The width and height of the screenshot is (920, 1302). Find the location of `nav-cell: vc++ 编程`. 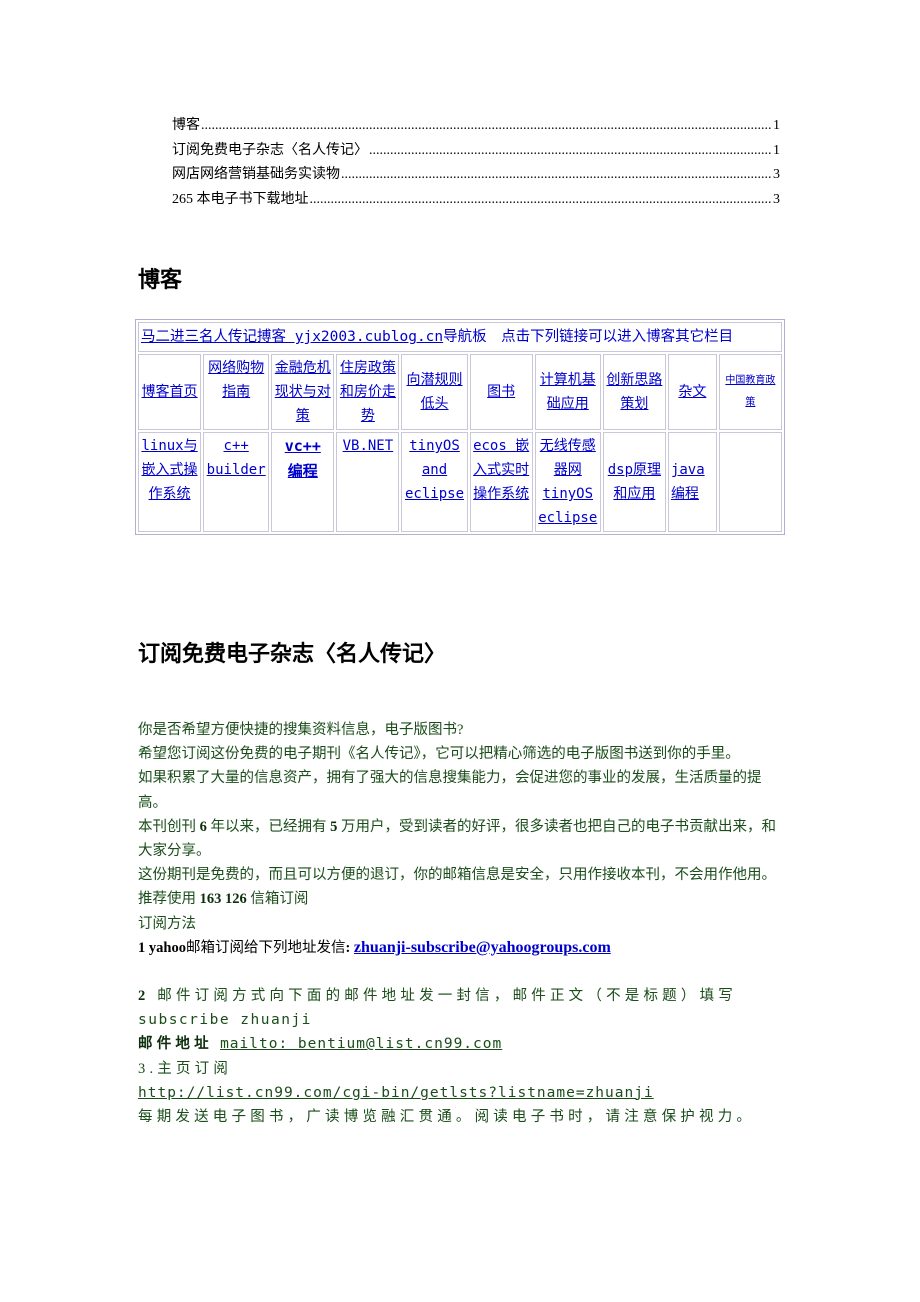

nav-cell: vc++ 编程 is located at coordinates (303, 482).